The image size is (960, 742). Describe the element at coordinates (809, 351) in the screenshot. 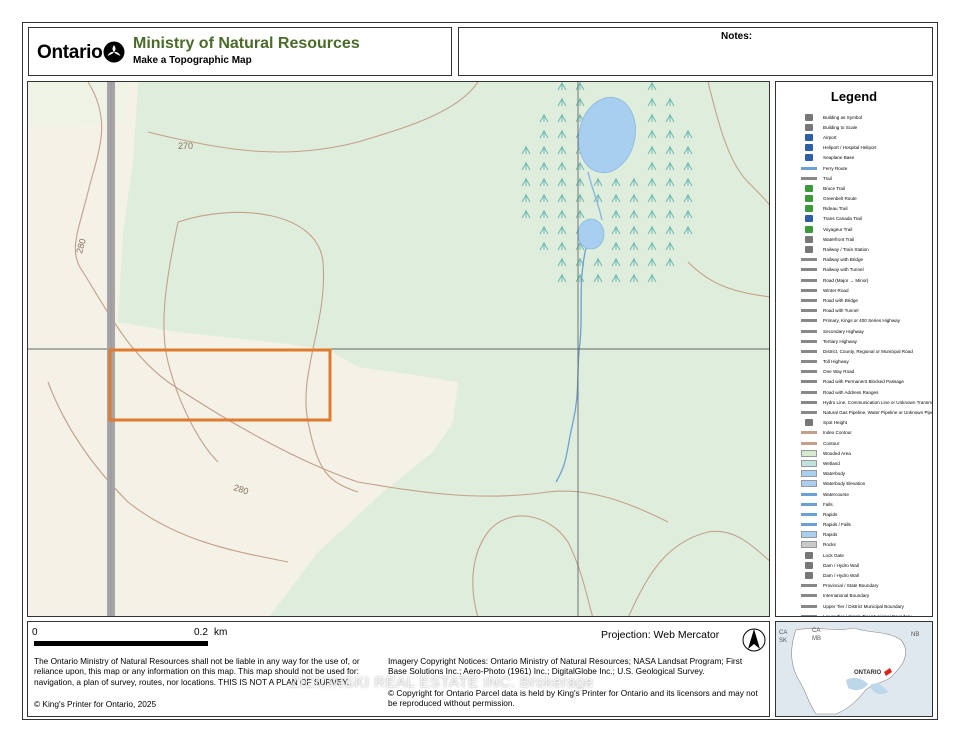

I see `municipal-road-line-icon` at that location.